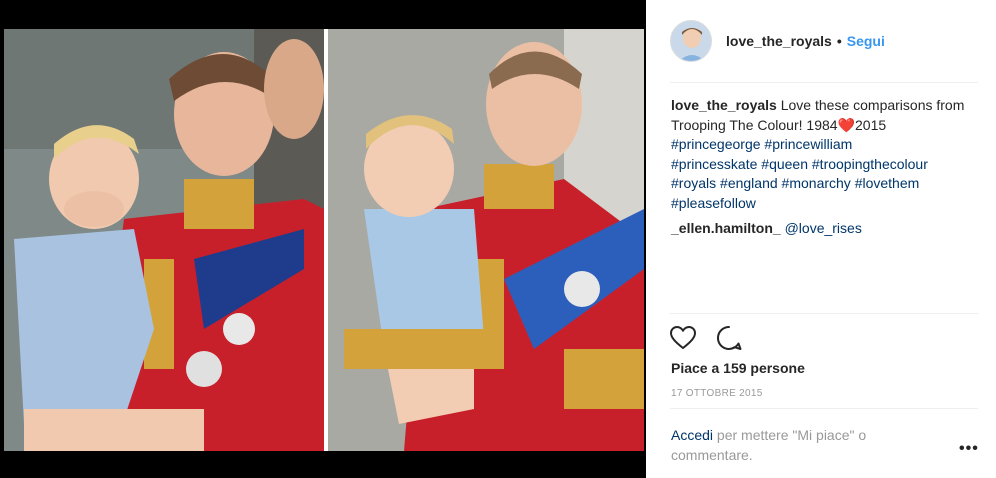 The width and height of the screenshot is (996, 478). What do you see at coordinates (749, 183) in the screenshot?
I see `hashtag: #england` at bounding box center [749, 183].